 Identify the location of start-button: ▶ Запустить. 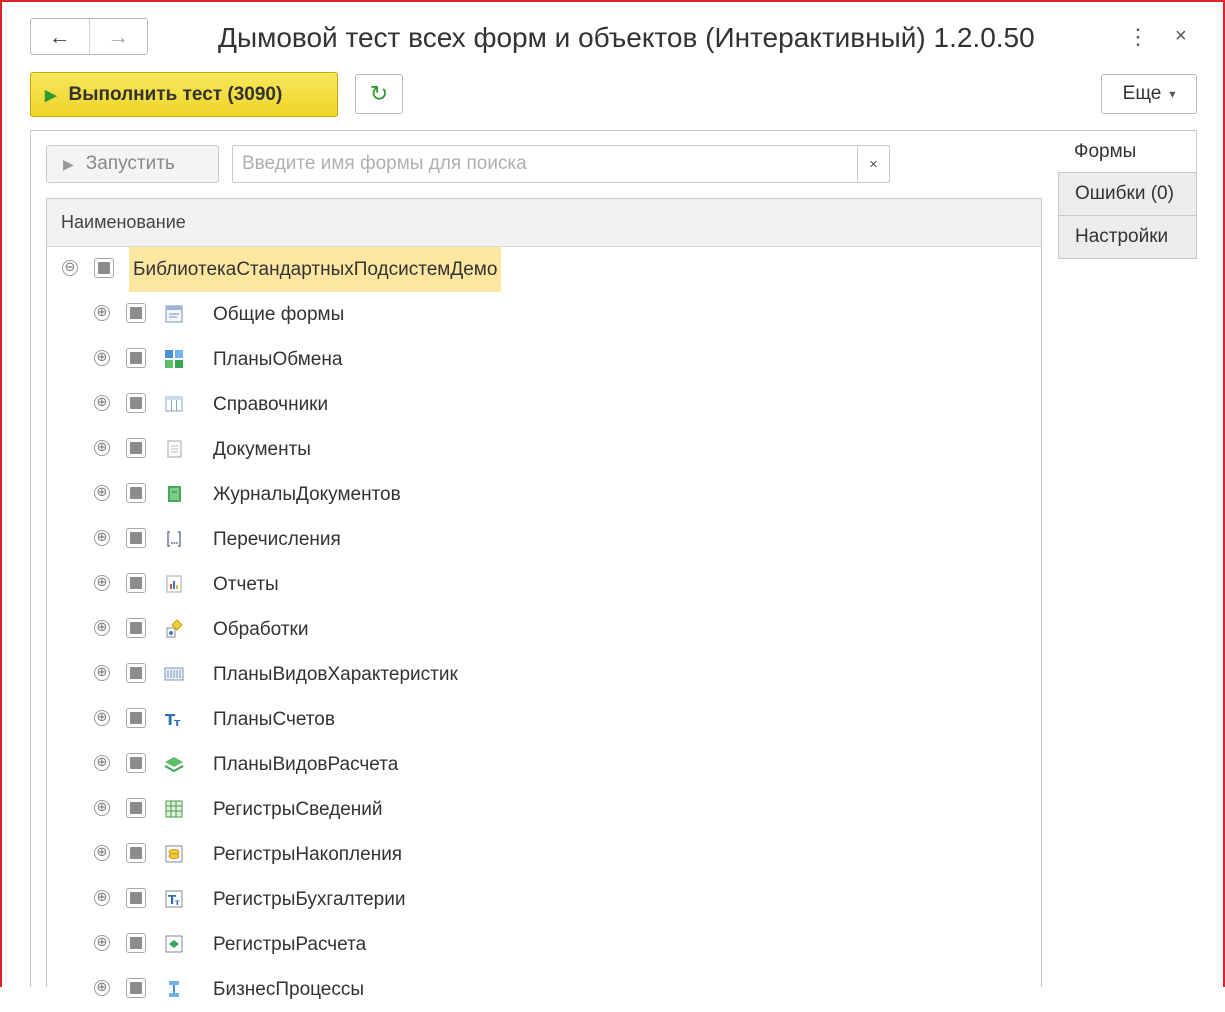
(132, 164).